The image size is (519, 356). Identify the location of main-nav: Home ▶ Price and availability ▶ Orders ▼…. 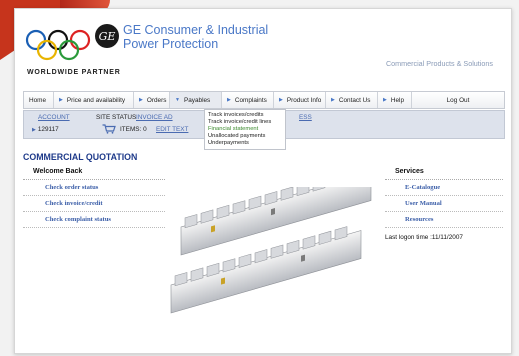
(264, 100).